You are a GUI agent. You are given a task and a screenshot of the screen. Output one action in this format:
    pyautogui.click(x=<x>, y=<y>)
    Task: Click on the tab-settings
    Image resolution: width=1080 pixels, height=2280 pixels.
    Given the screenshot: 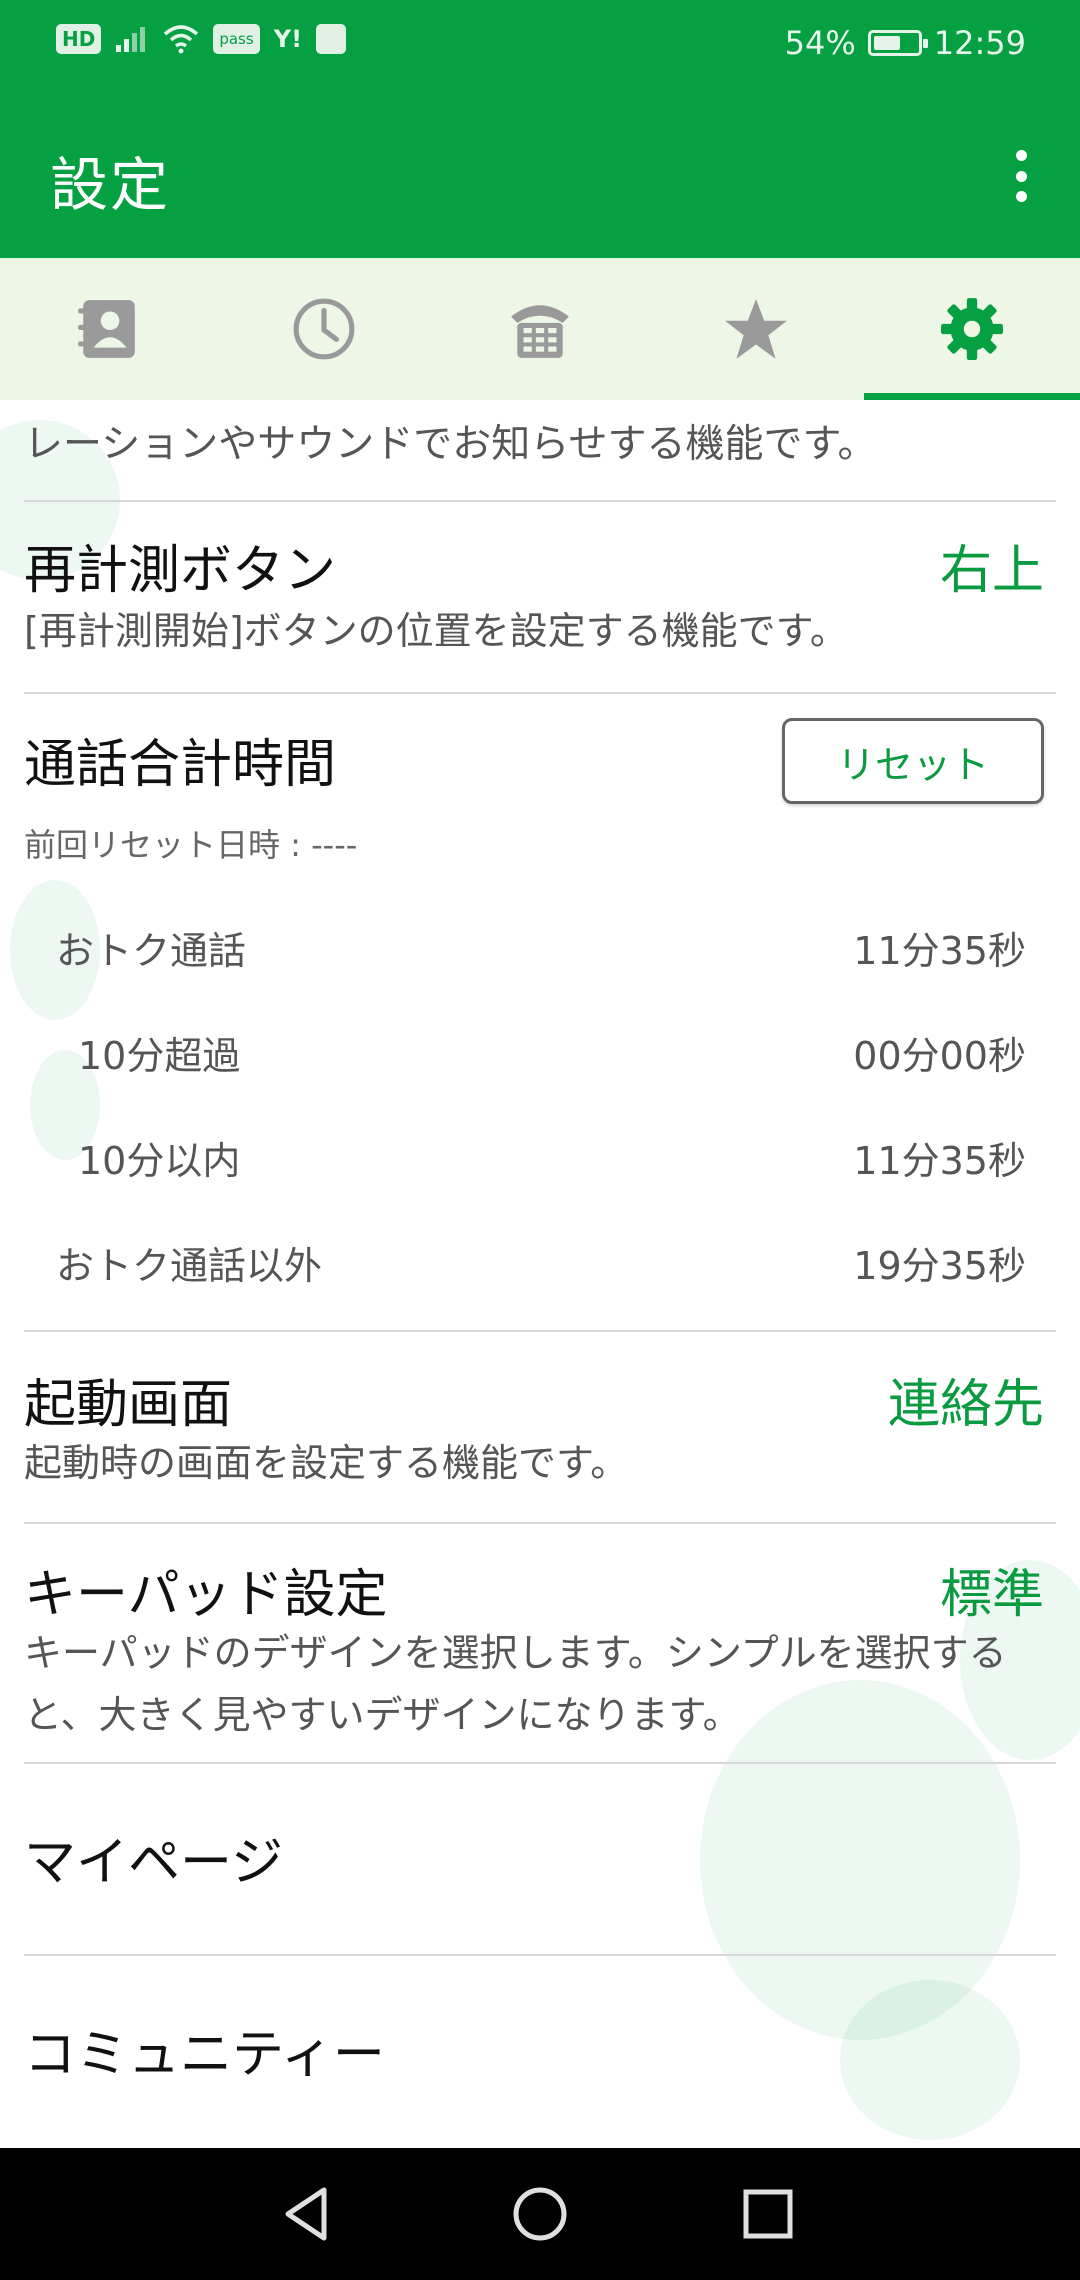 What is the action you would take?
    pyautogui.click(x=972, y=329)
    